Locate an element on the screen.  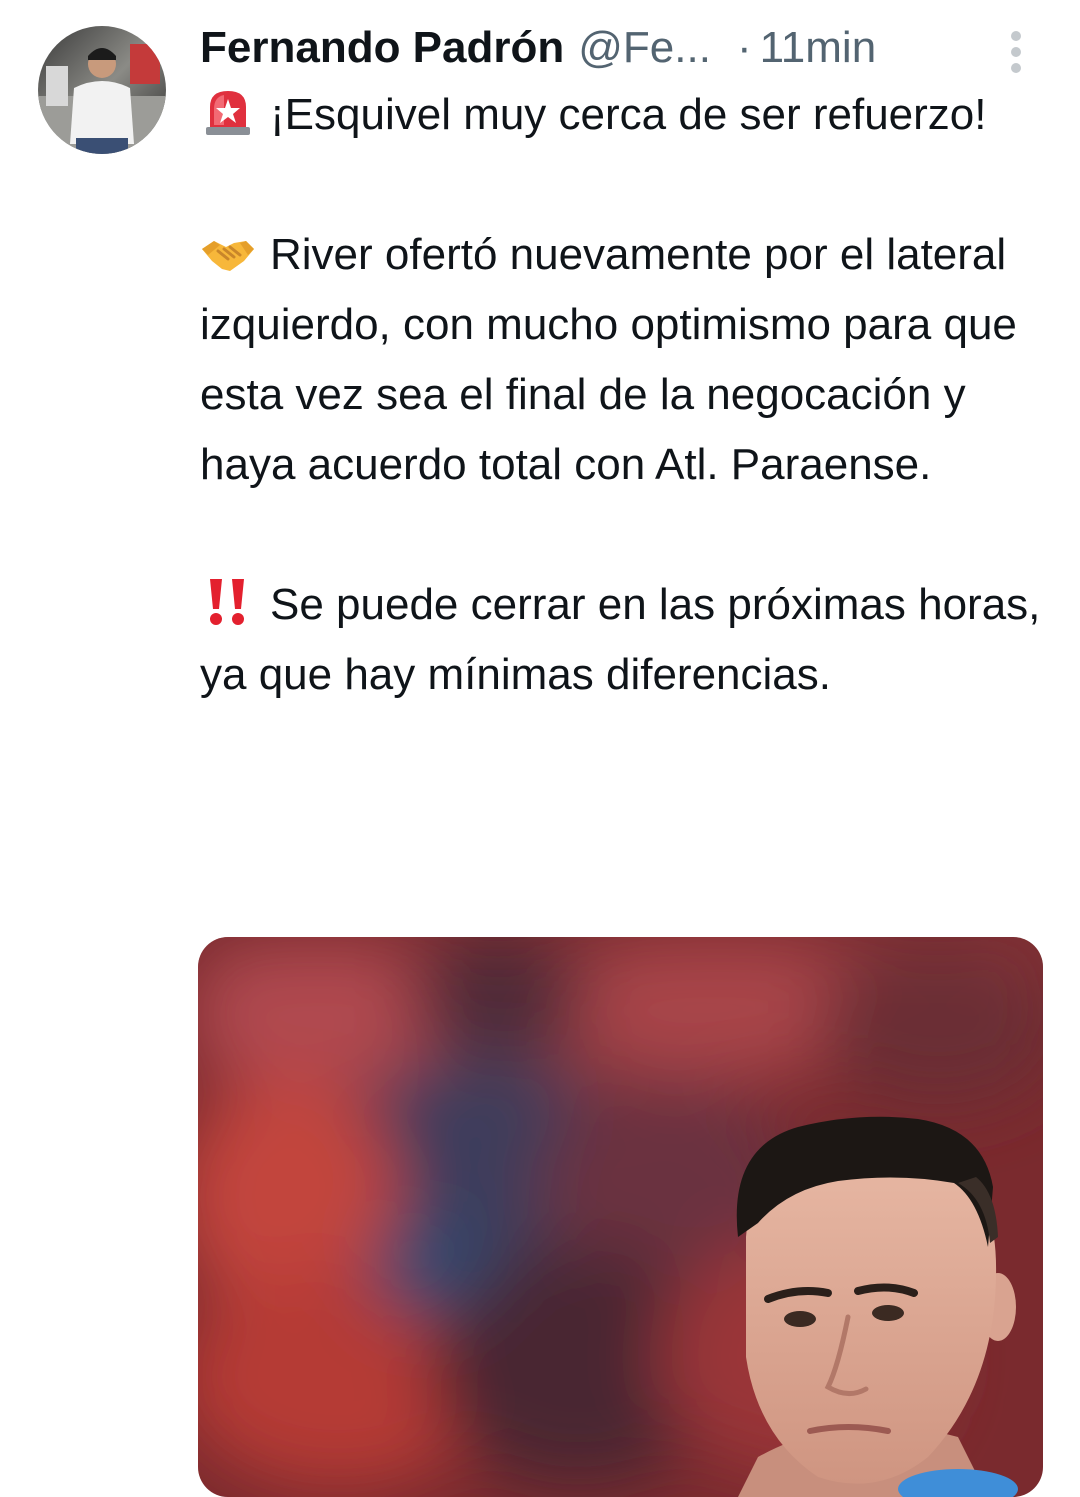
author-display-name: Fernando Padrón is located at coordinates (382, 48).